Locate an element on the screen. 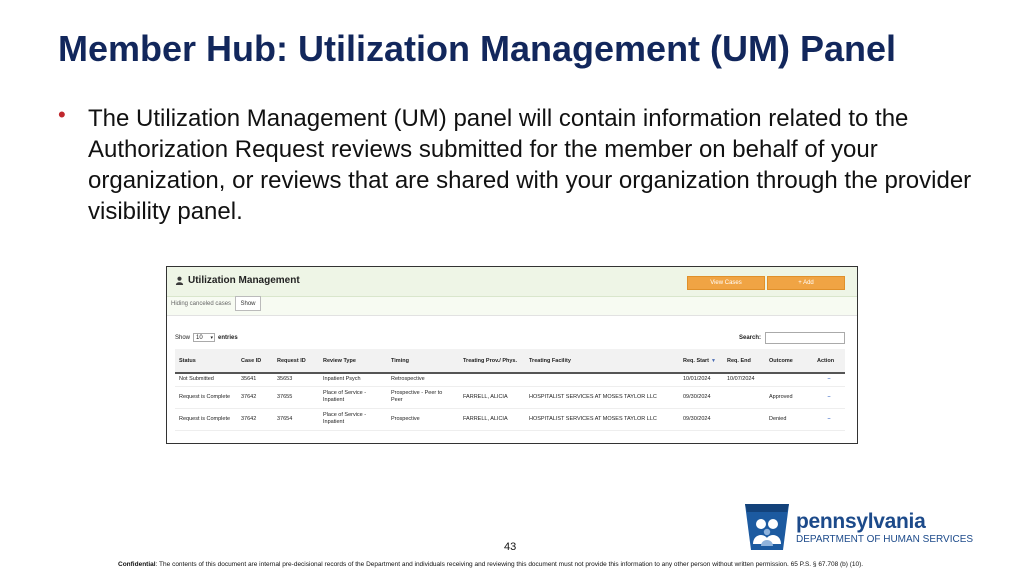 The height and width of the screenshot is (575, 1024). logo-department: DEPARTMENT OF HUMAN SERVICES is located at coordinates (885, 539).